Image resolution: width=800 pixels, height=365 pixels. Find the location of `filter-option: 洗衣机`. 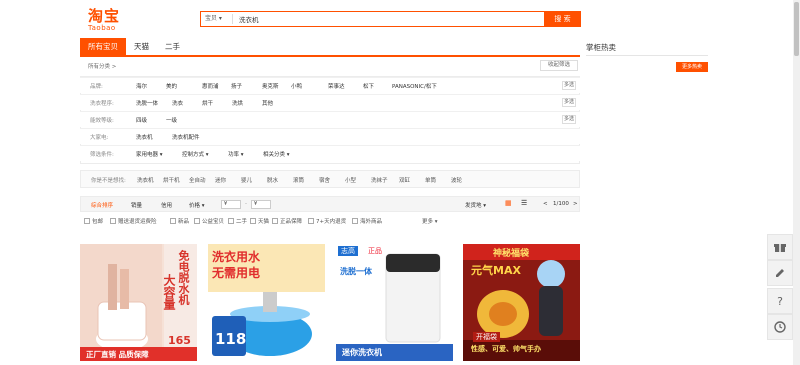

filter-option: 洗衣机 is located at coordinates (144, 137).